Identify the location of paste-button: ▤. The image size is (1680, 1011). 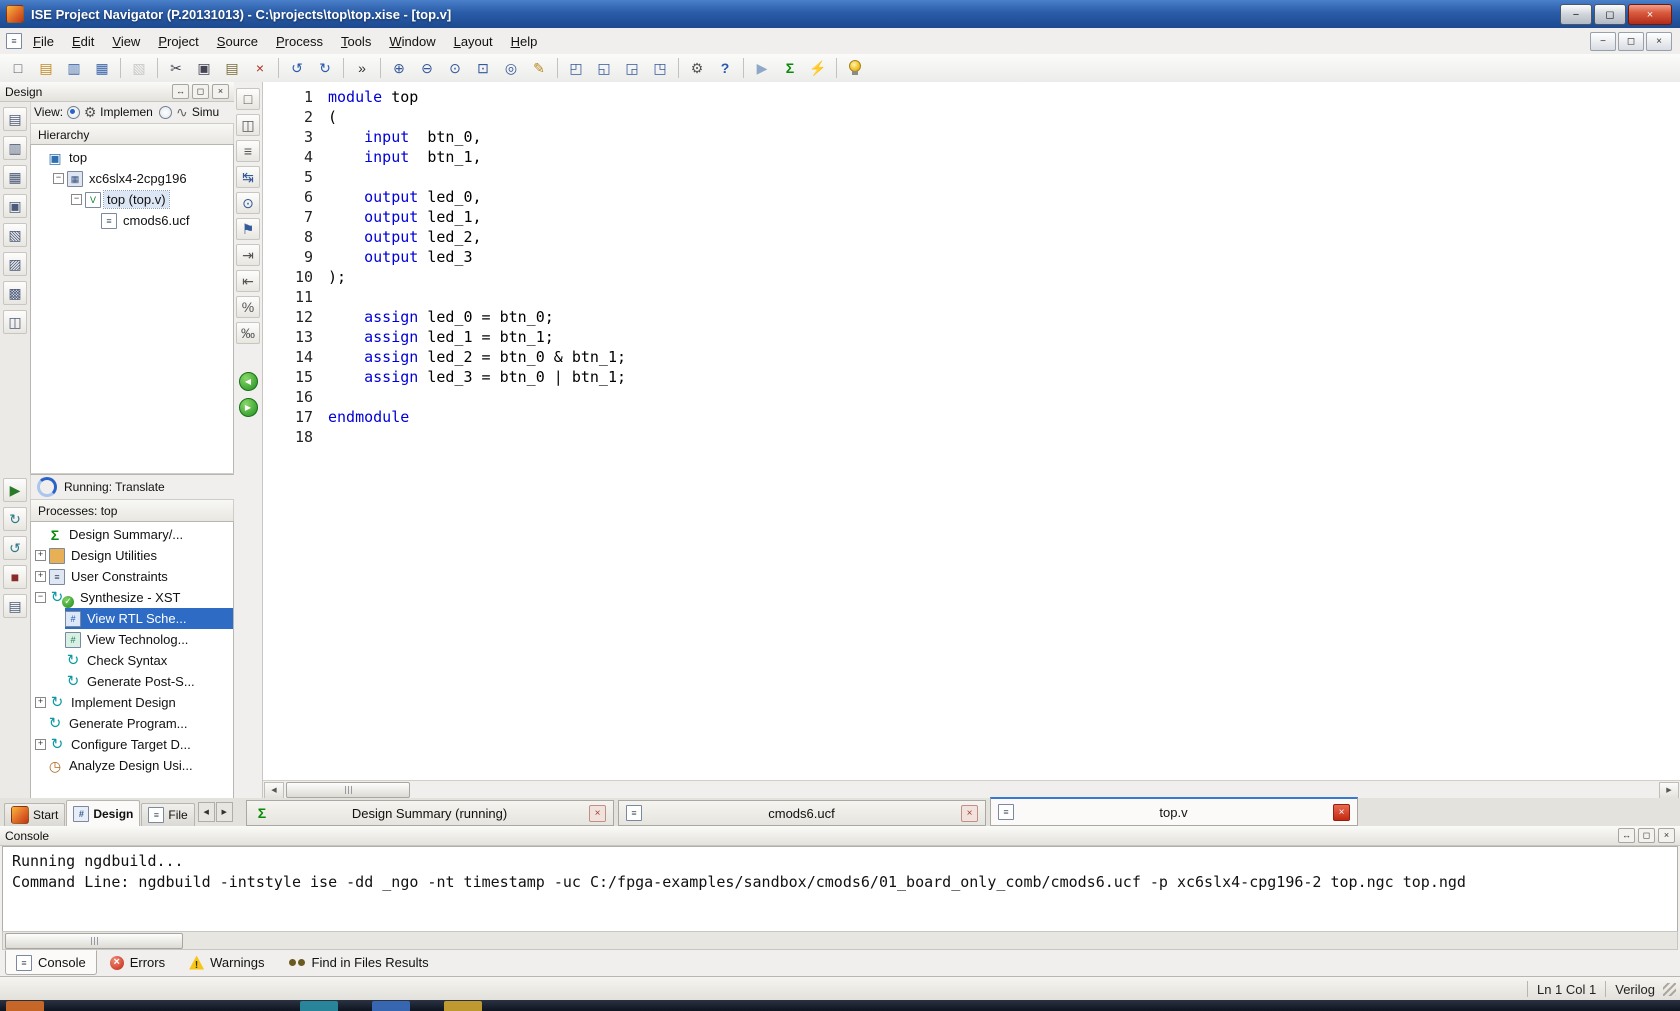
(232, 68).